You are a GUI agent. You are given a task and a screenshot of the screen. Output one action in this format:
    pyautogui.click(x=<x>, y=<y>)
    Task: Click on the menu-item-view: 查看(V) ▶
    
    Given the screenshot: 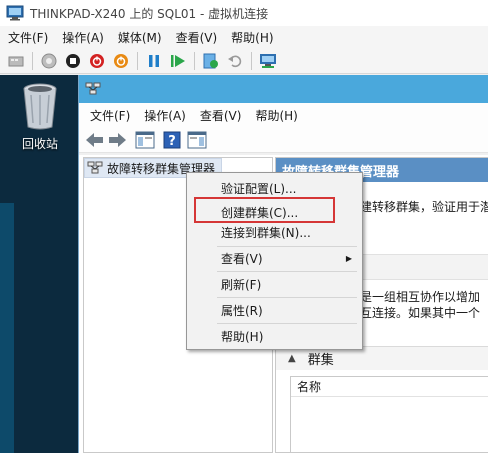 What is the action you would take?
    pyautogui.click(x=274, y=258)
    